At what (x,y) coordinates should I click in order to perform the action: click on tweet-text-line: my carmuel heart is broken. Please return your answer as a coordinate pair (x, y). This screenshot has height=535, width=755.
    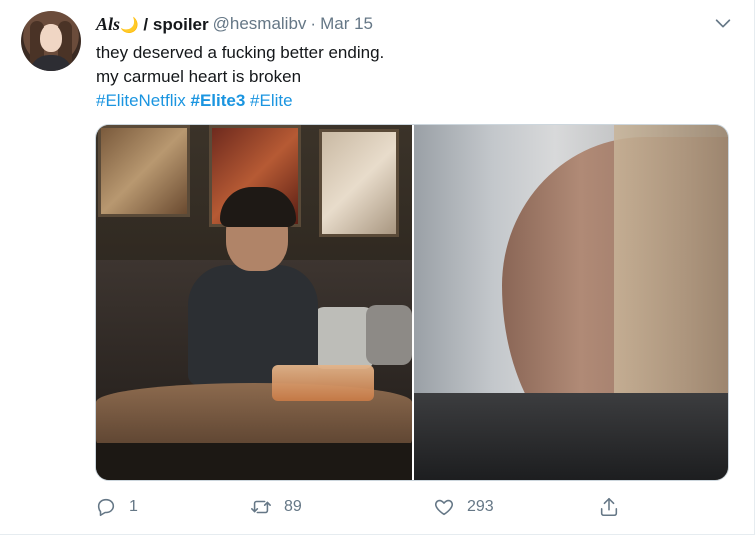
    Looking at the image, I should click on (199, 76).